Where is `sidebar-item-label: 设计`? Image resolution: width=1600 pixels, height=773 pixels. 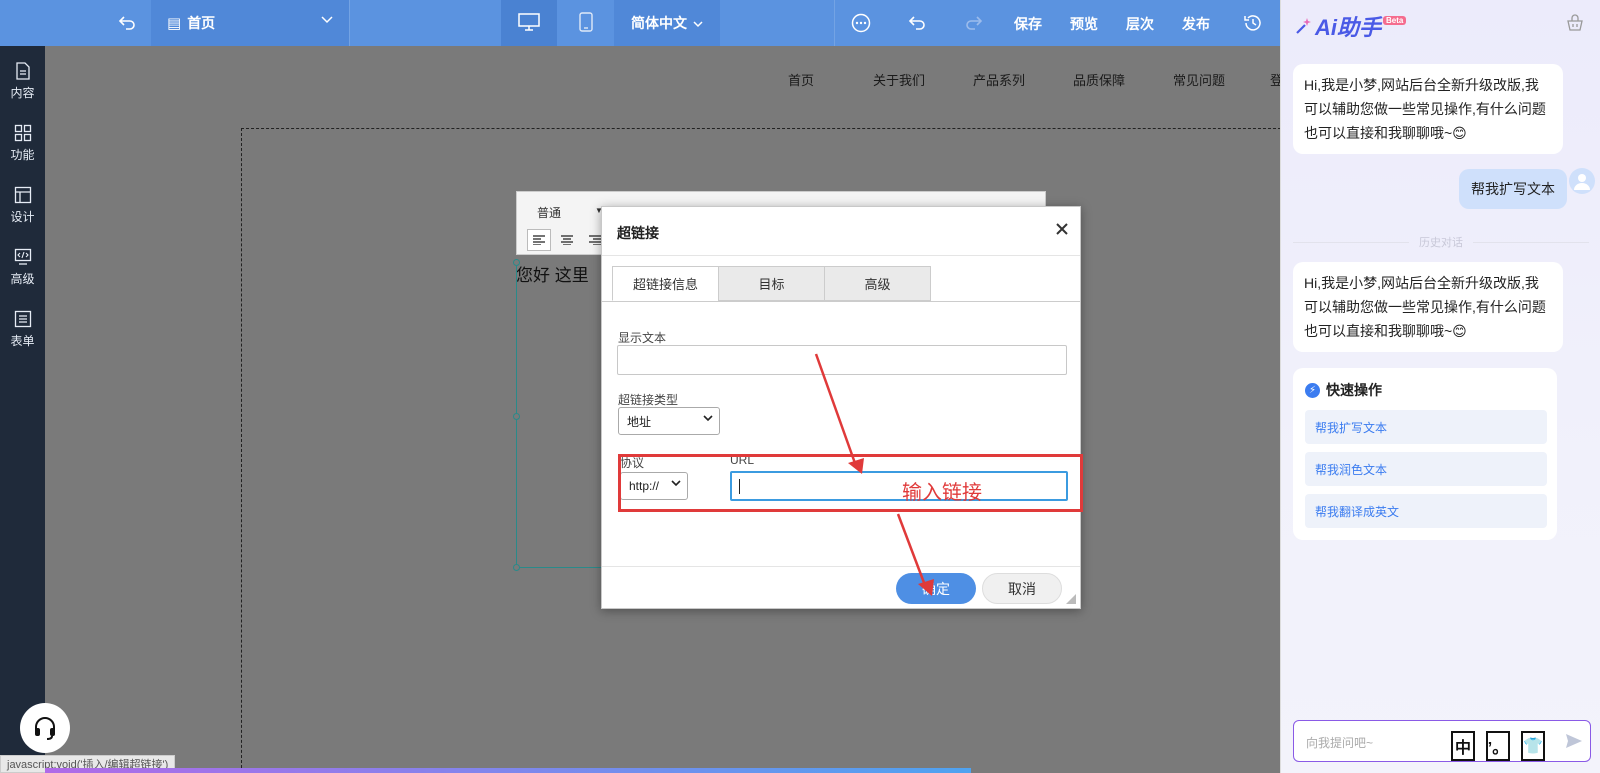 sidebar-item-label: 设计 is located at coordinates (22, 217).